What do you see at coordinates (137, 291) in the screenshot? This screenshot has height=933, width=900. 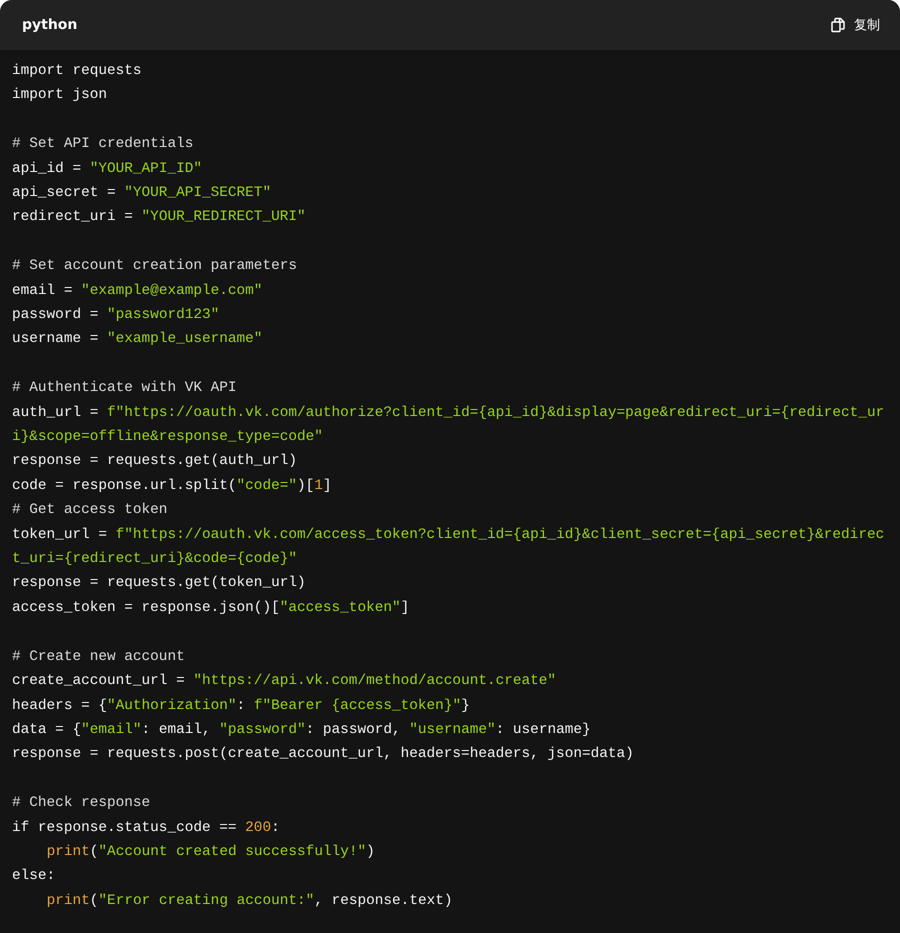 I see `code-line: email = "example@example.com"` at bounding box center [137, 291].